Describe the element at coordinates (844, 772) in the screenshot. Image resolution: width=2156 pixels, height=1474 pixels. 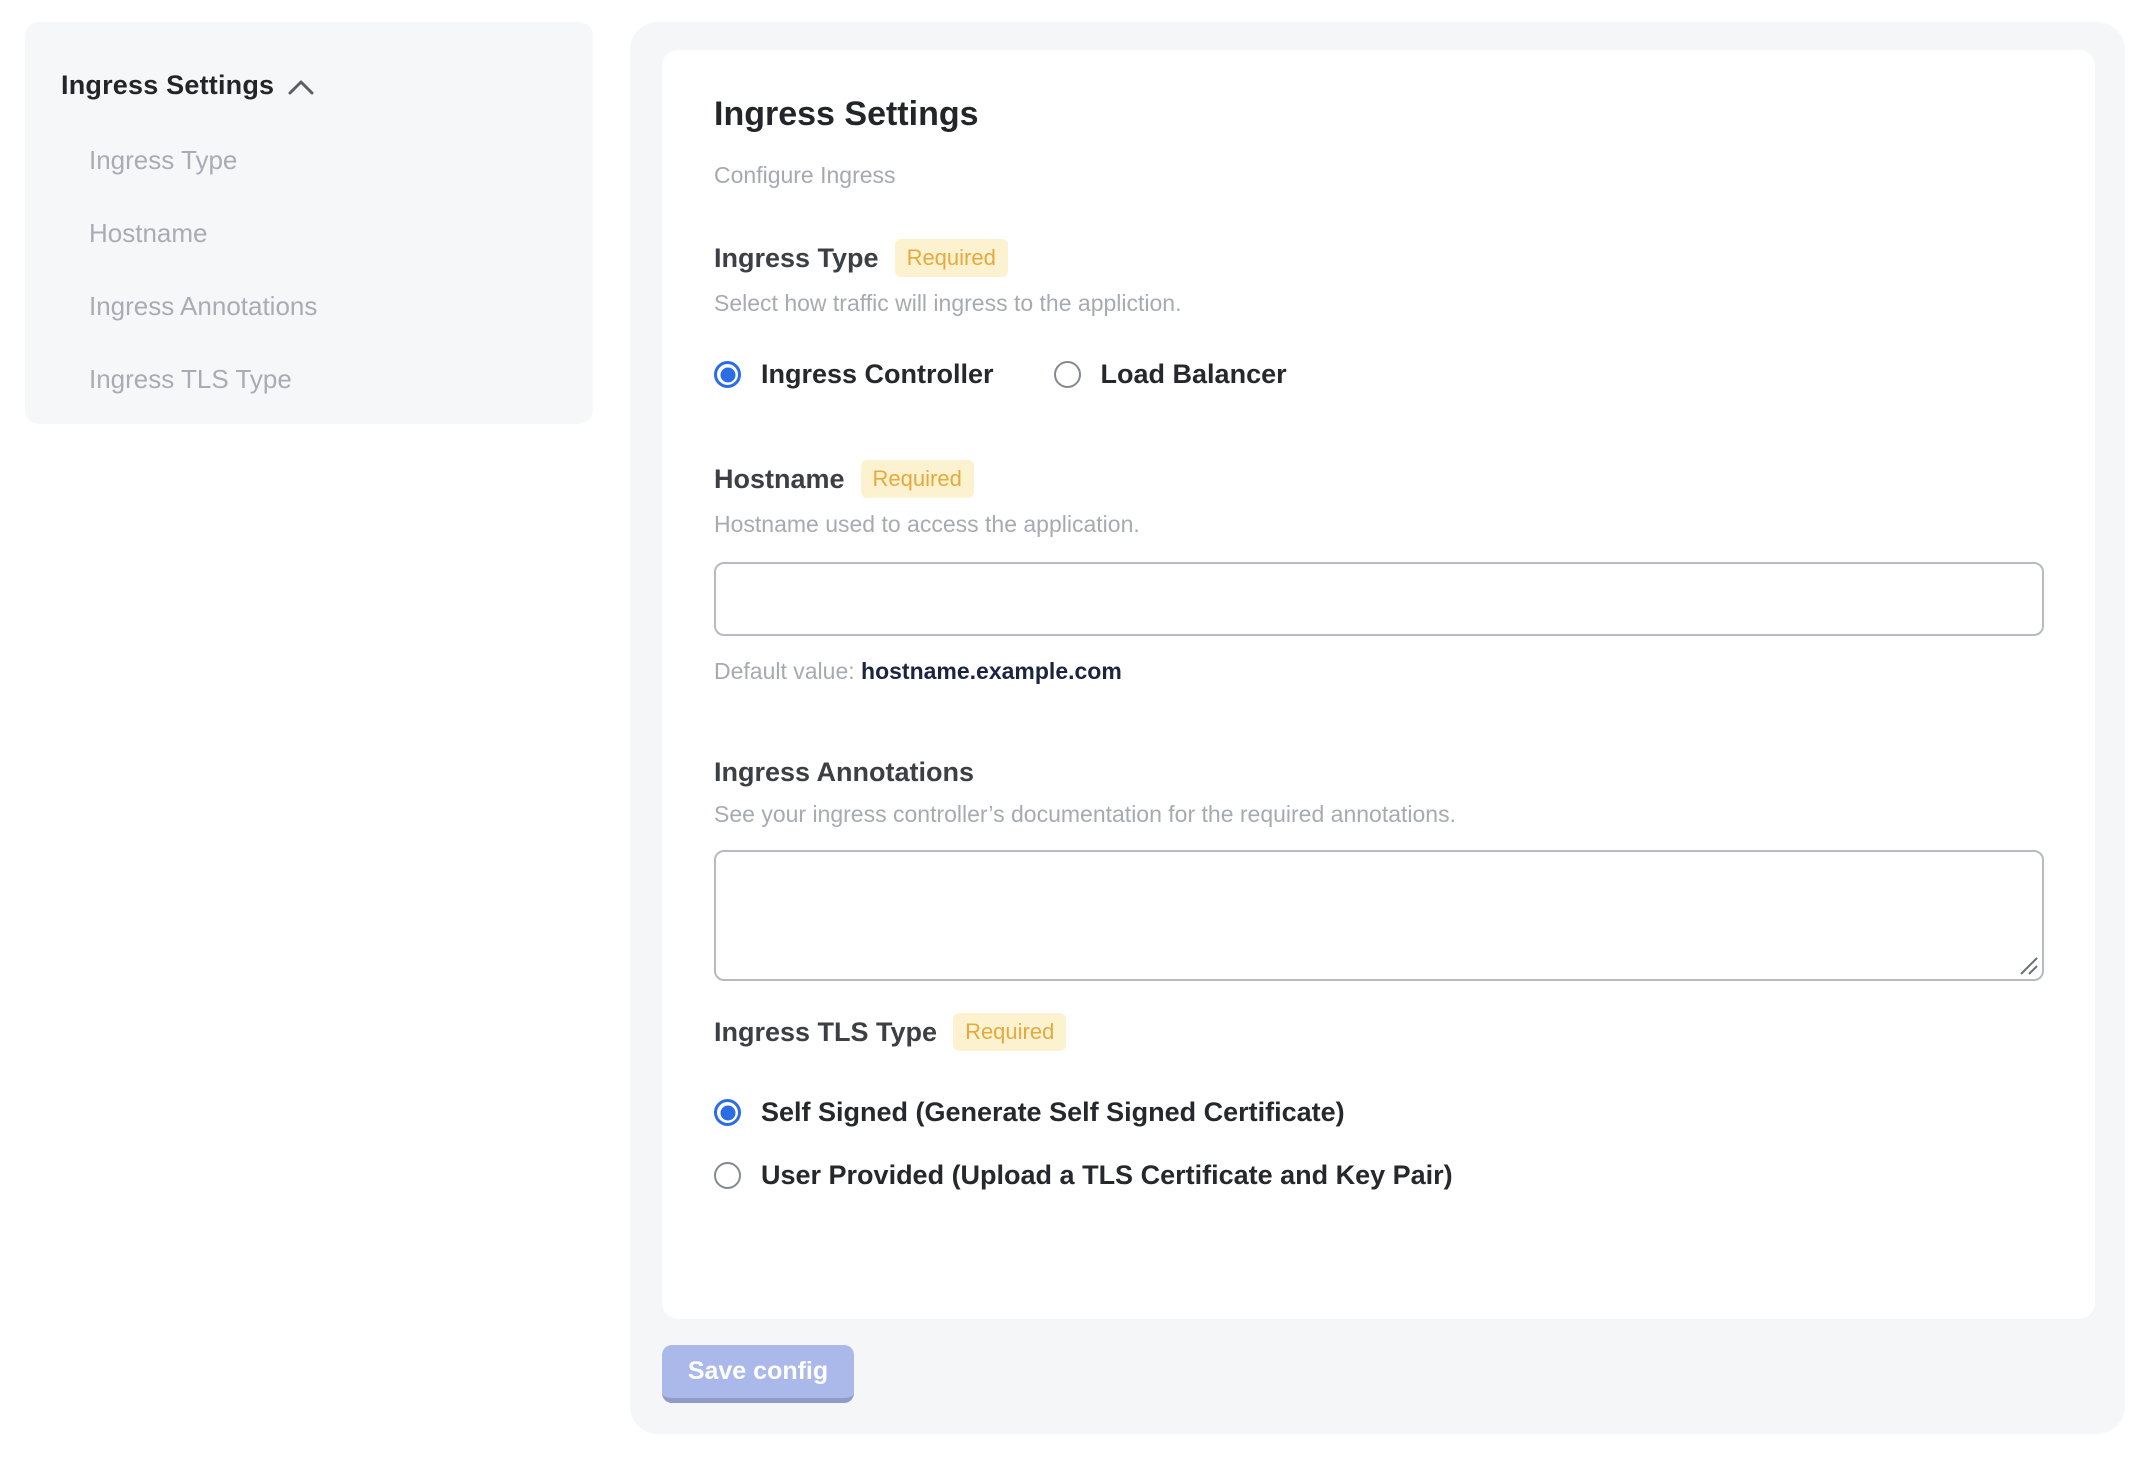
I see `ingress-annotations-label: Ingress Annotations` at that location.